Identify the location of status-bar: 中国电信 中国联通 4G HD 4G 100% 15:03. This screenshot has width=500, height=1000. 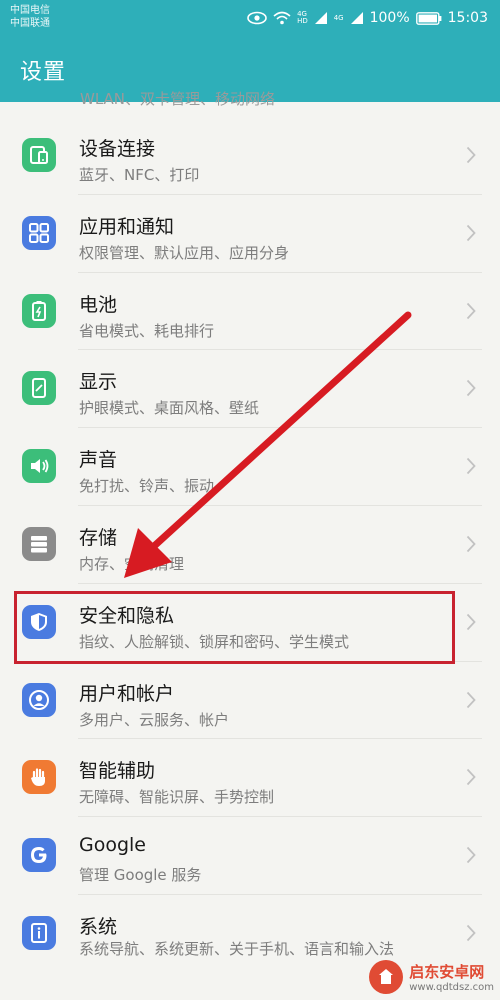
(250, 19).